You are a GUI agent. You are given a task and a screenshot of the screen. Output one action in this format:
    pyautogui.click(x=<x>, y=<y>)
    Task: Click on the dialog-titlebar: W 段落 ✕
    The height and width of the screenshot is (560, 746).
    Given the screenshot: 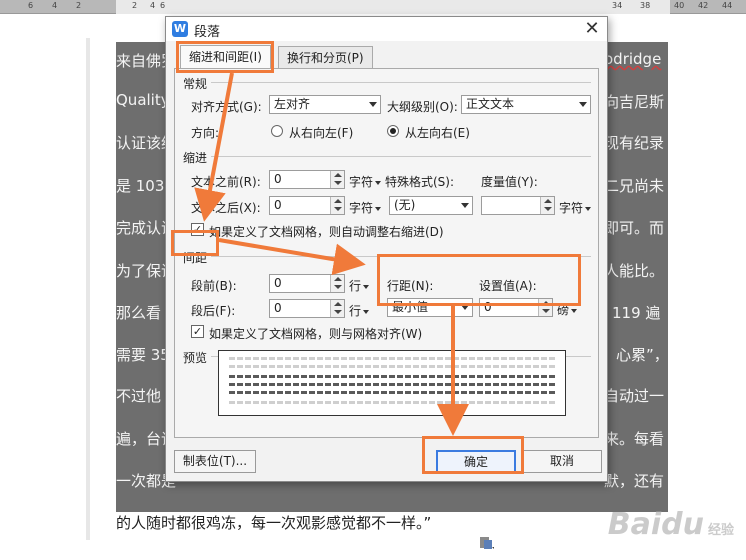 What is the action you would take?
    pyautogui.click(x=386, y=29)
    